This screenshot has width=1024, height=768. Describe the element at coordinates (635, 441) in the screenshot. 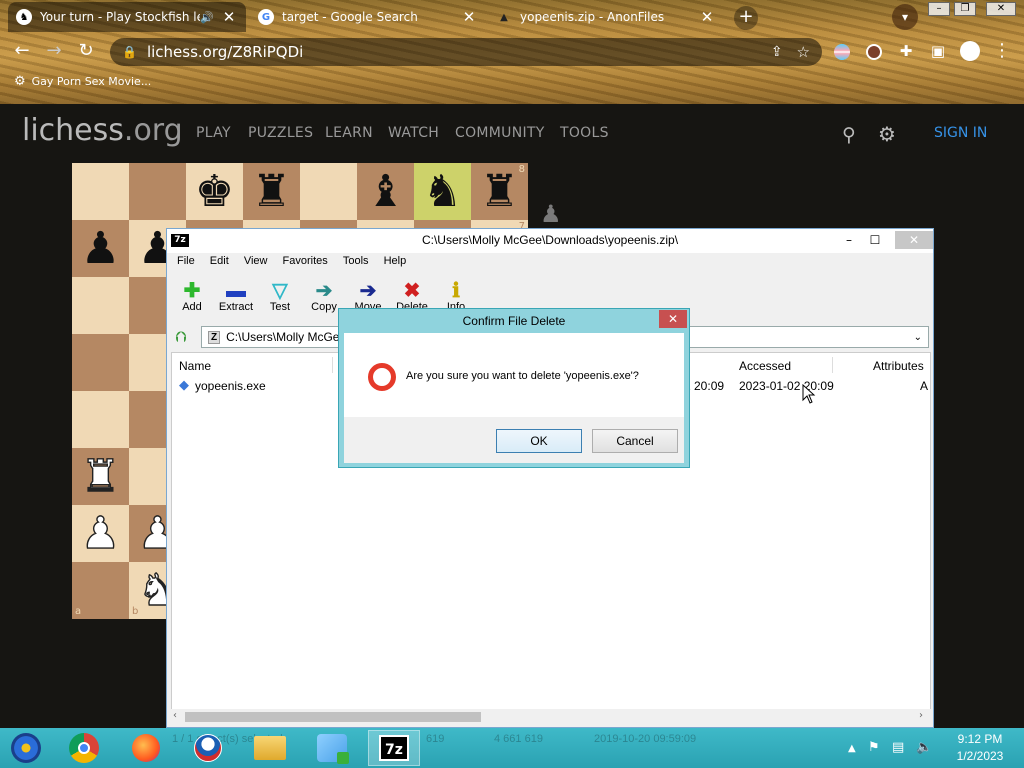

I see `cancel-button: Cancel` at that location.